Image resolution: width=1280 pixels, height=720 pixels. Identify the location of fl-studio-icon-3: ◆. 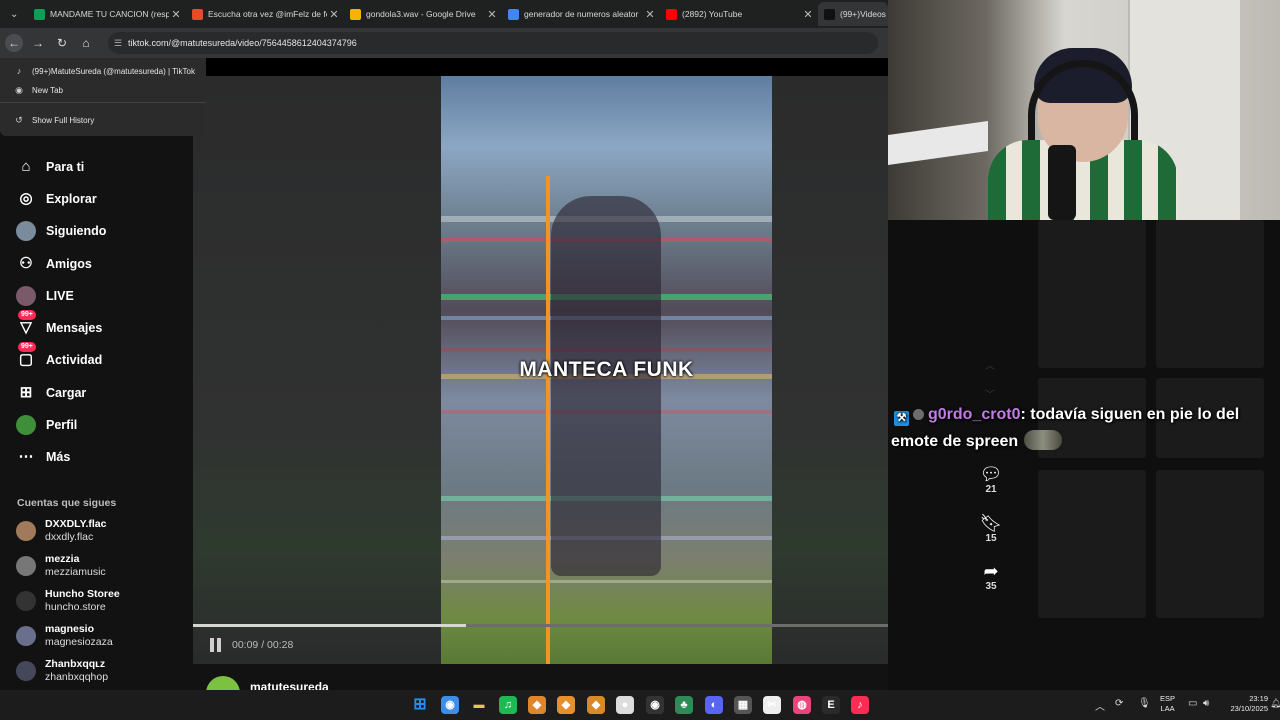
(596, 705).